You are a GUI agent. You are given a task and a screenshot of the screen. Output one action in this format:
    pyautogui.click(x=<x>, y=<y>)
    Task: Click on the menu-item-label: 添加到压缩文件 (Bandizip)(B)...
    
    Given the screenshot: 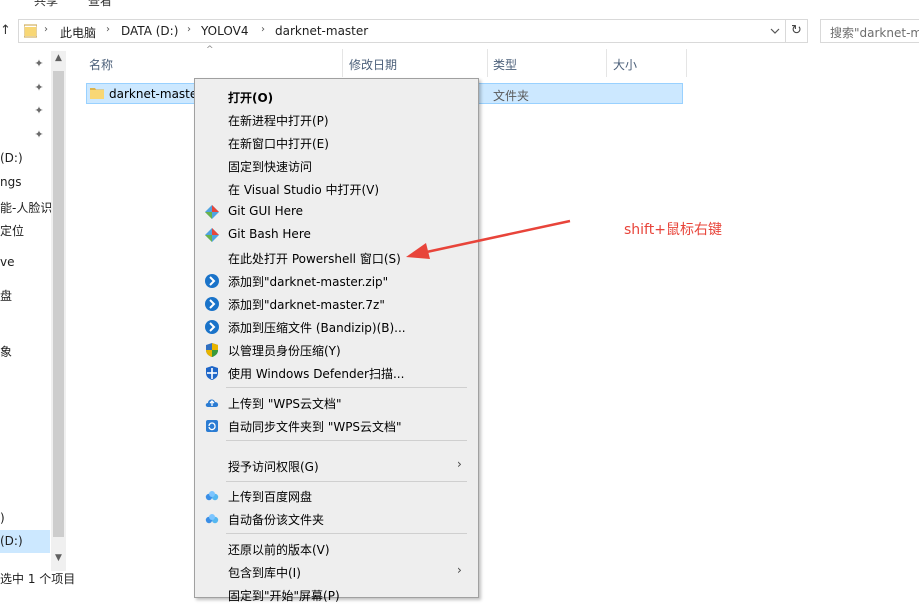 What is the action you would take?
    pyautogui.click(x=317, y=328)
    